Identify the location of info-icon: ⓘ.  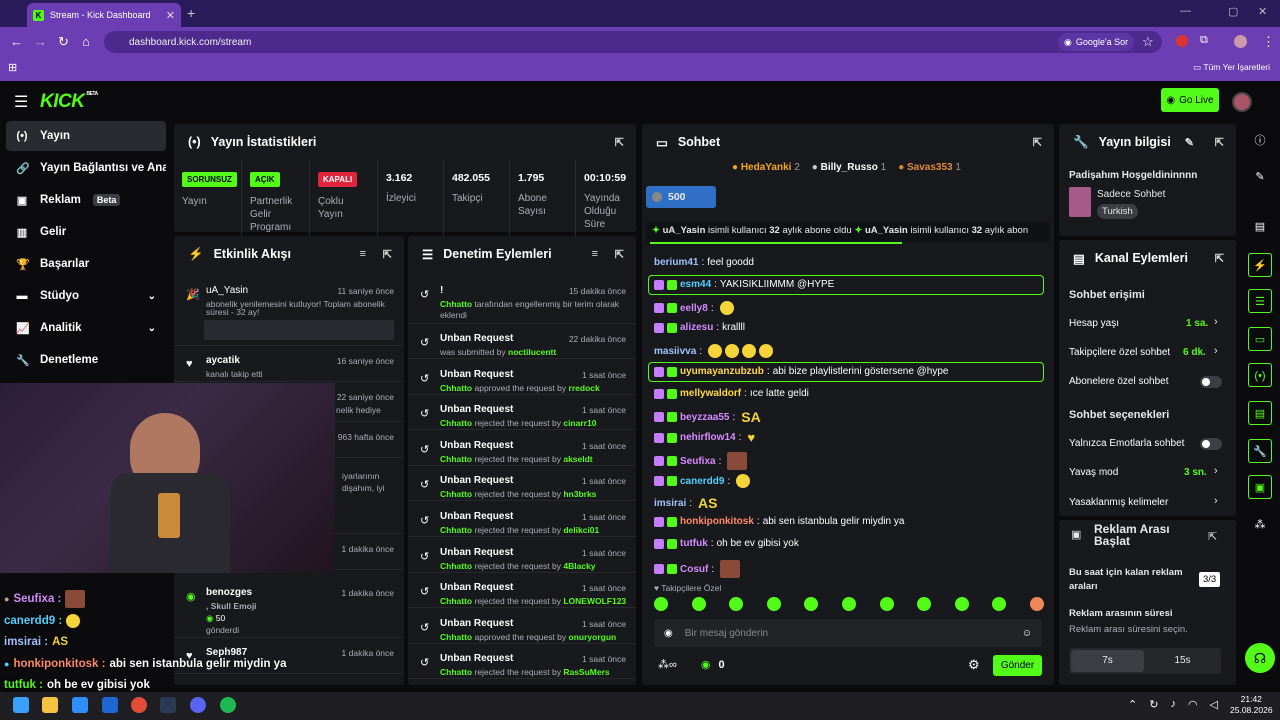
(1260, 141).